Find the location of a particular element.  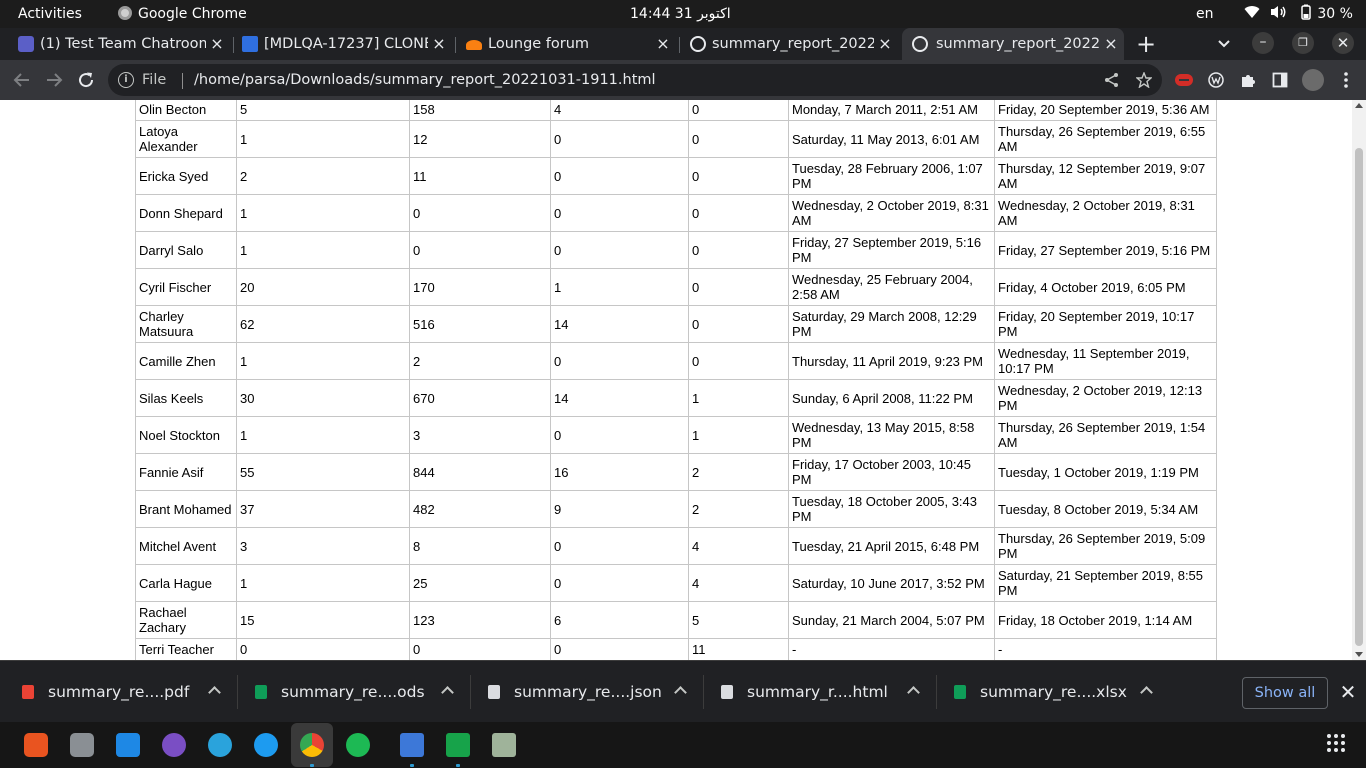

download-item-xlsx: summary_re....xlsx is located at coordinates (1059, 692).